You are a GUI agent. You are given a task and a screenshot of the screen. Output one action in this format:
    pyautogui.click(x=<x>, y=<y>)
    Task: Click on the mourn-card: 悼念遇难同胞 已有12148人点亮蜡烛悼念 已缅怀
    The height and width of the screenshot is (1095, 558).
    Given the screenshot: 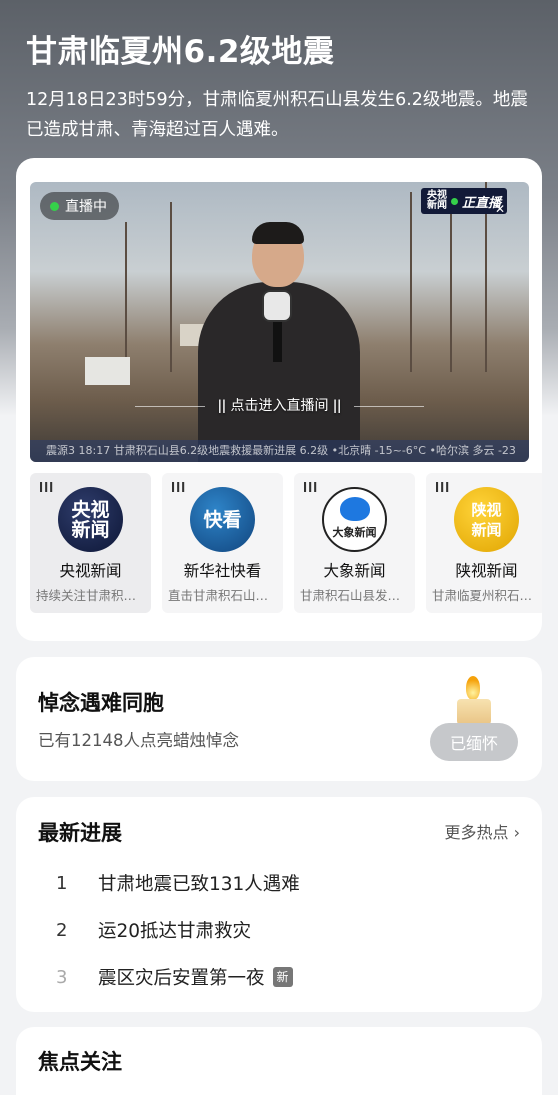 What is the action you would take?
    pyautogui.click(x=279, y=719)
    